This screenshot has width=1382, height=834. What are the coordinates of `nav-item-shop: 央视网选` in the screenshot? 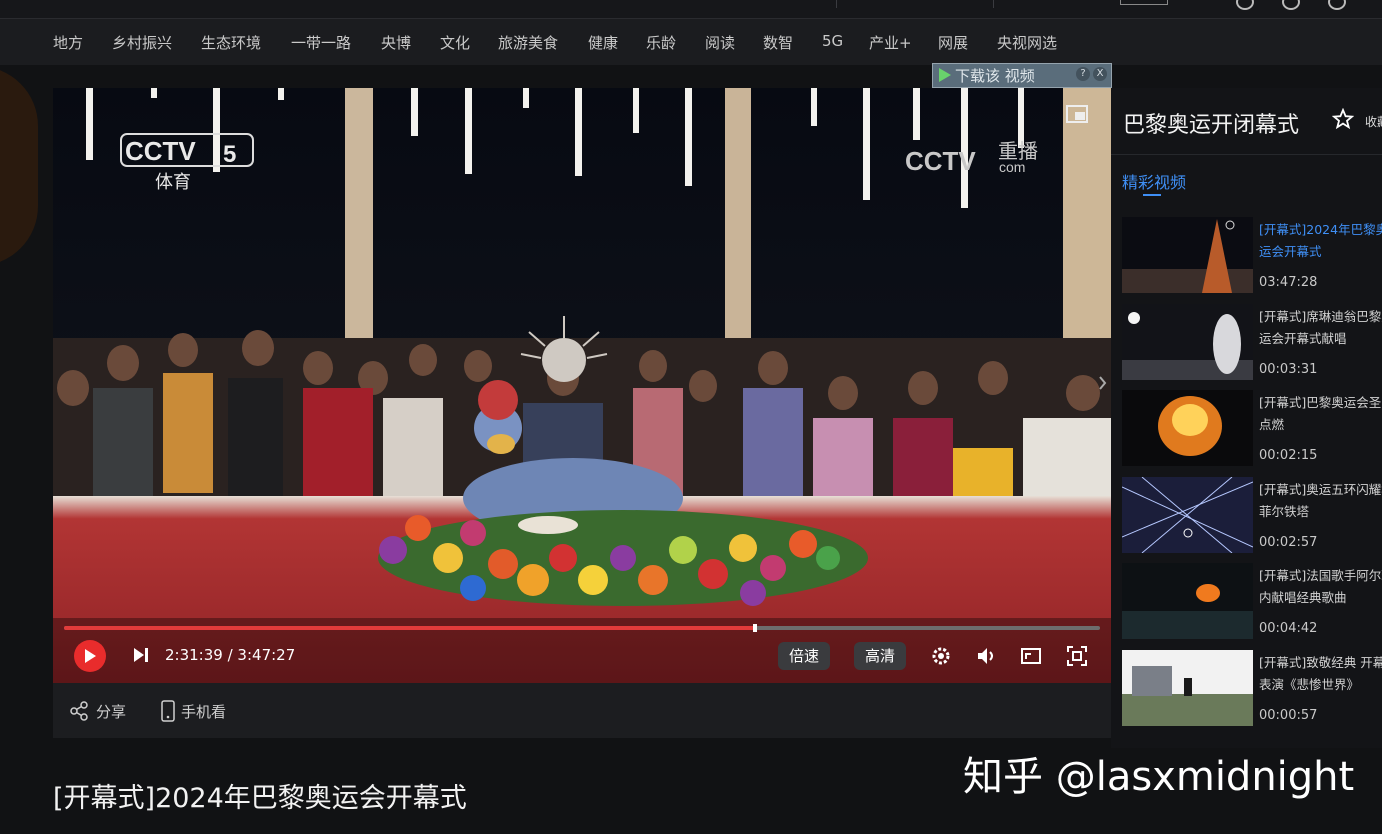 It's located at (1027, 42).